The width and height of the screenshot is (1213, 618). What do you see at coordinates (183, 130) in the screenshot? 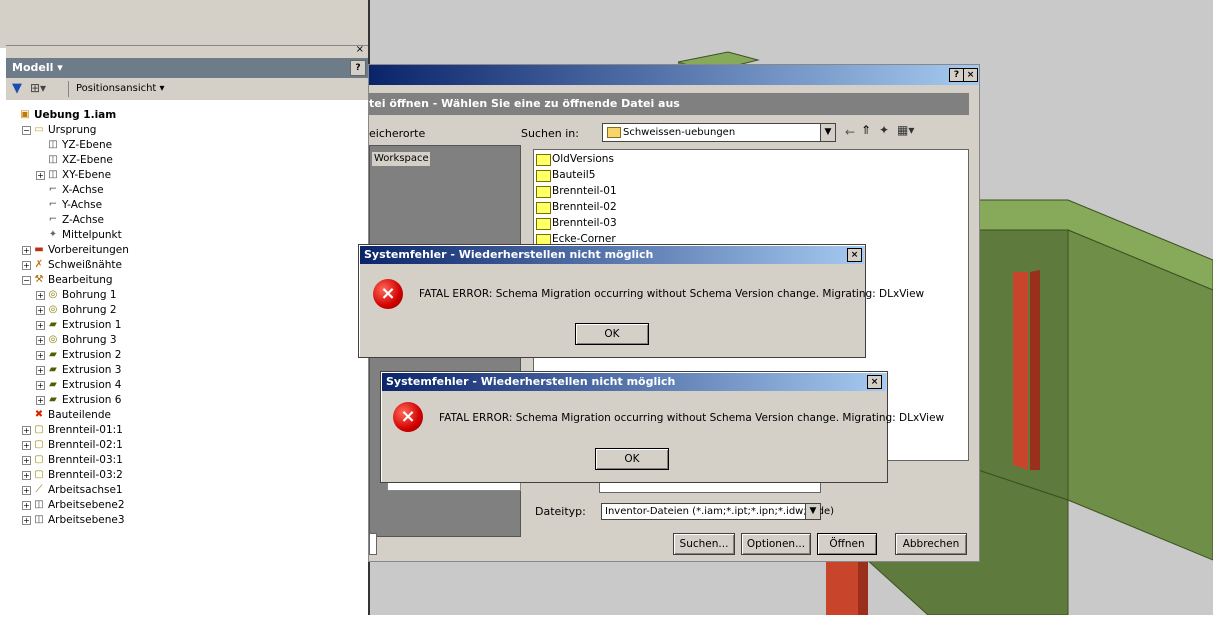
I see `tree-node: − ▭ Ursprung` at bounding box center [183, 130].